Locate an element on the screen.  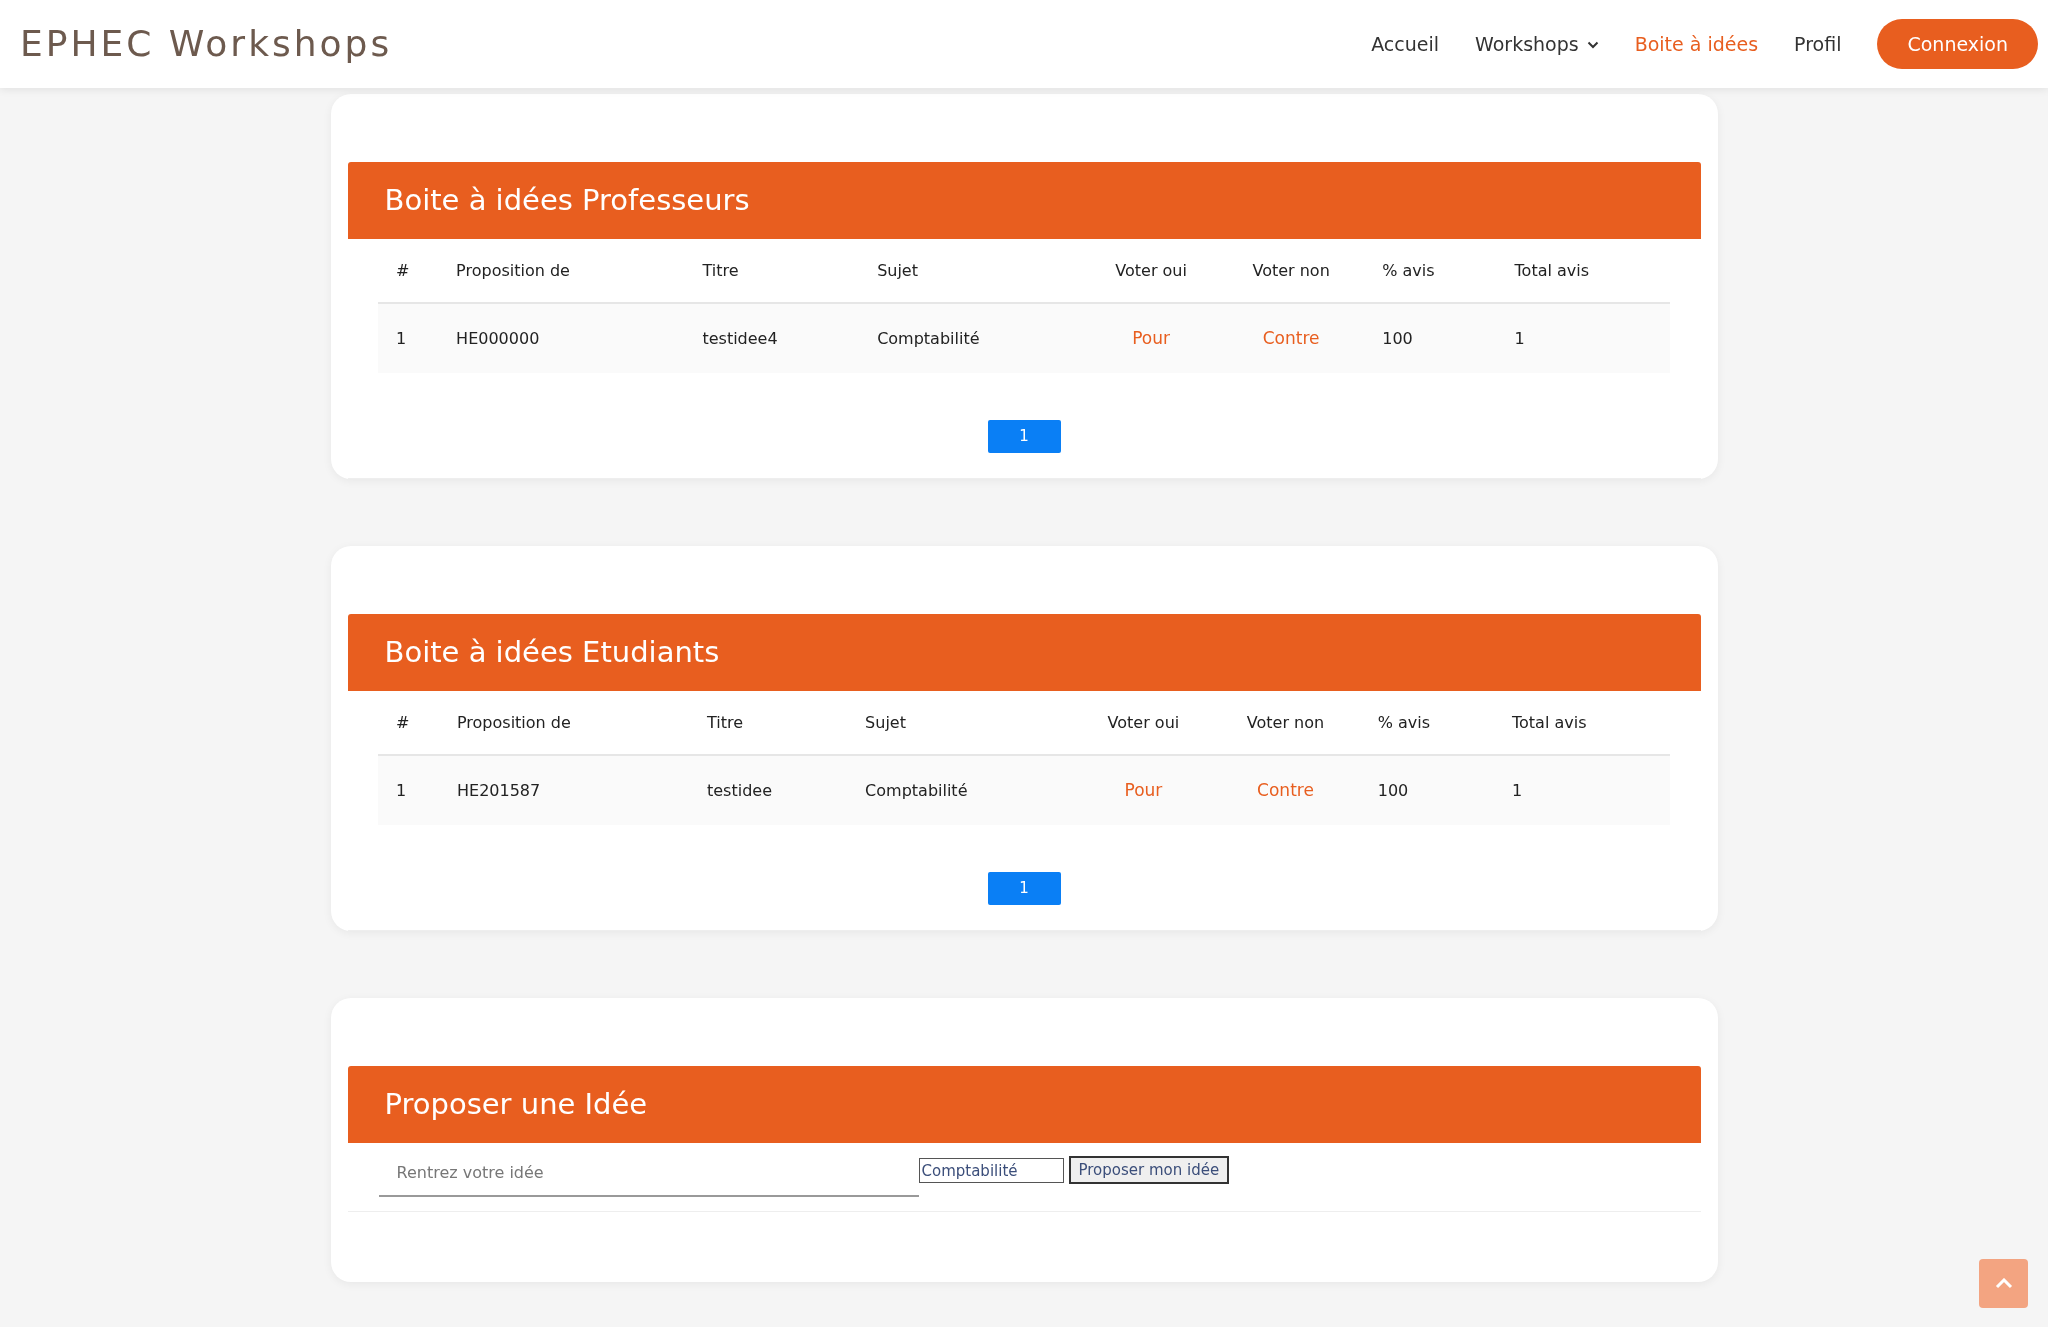
site-logo: EPHEC Workshops is located at coordinates (206, 44).